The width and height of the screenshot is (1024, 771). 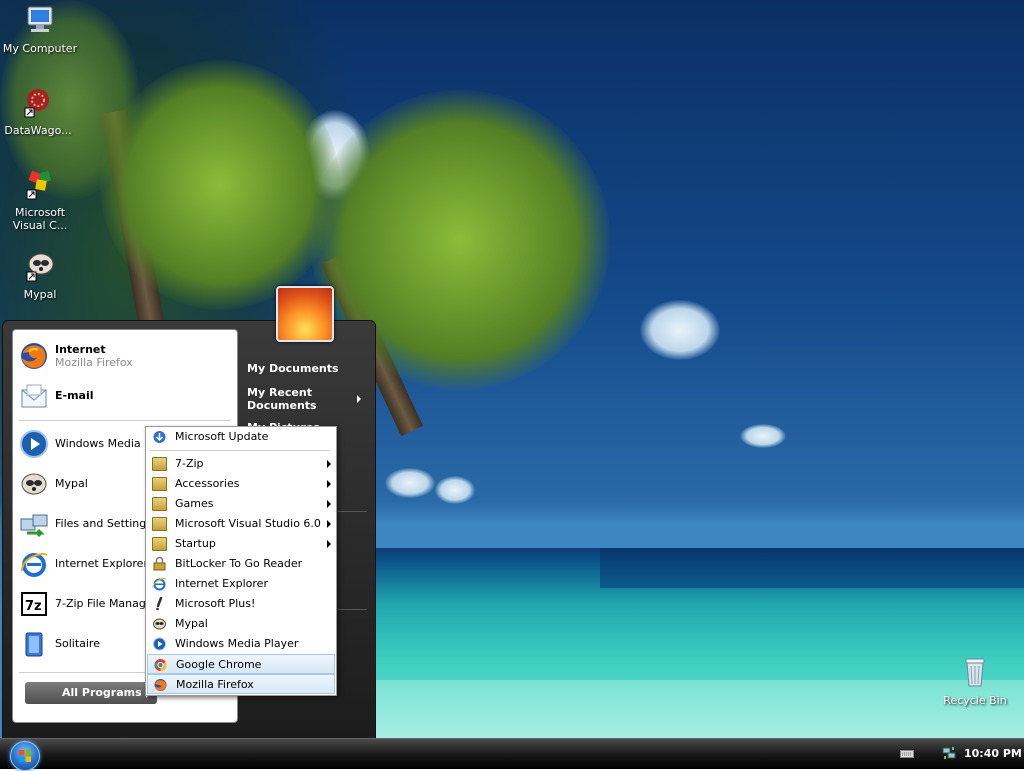 I want to click on 7zip-icon: 7z, so click(x=34, y=604).